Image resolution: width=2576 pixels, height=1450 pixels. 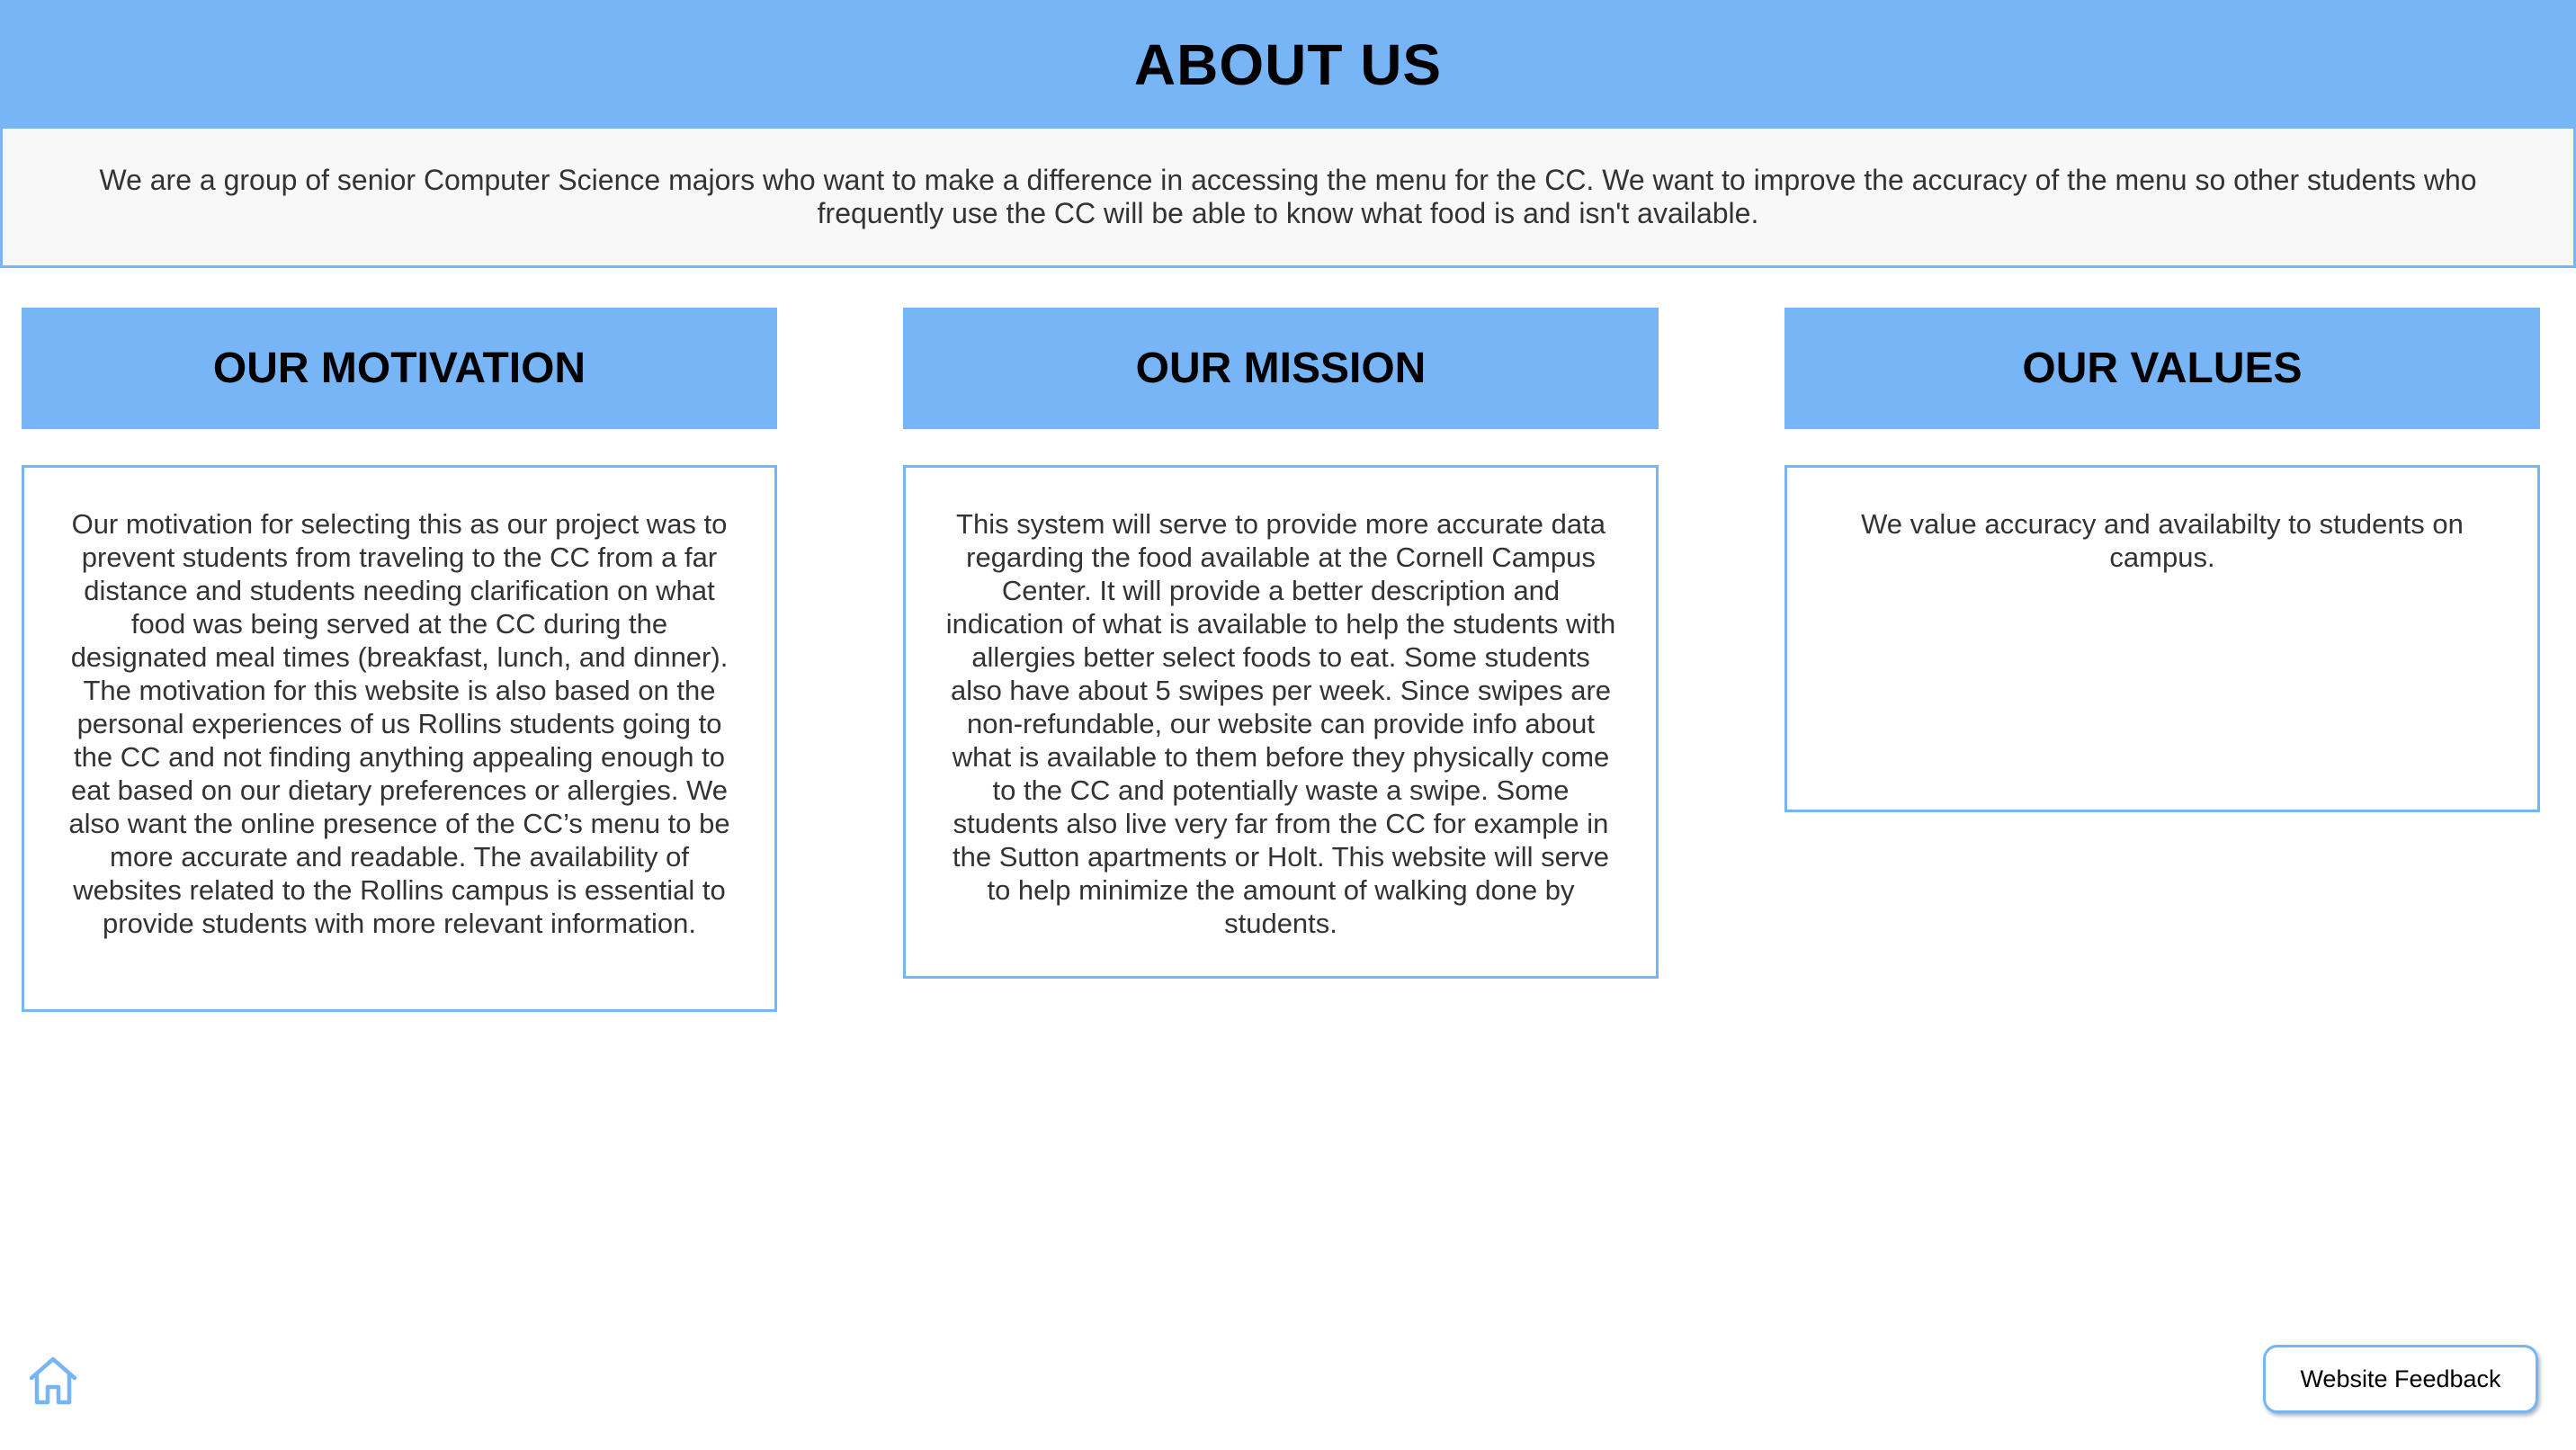 I want to click on page-title: ABOUT US, so click(x=1288, y=64).